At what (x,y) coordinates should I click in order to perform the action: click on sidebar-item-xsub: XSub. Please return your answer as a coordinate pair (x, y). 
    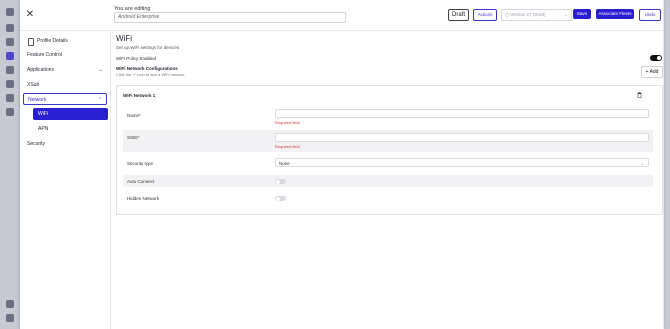
    Looking at the image, I should click on (65, 85).